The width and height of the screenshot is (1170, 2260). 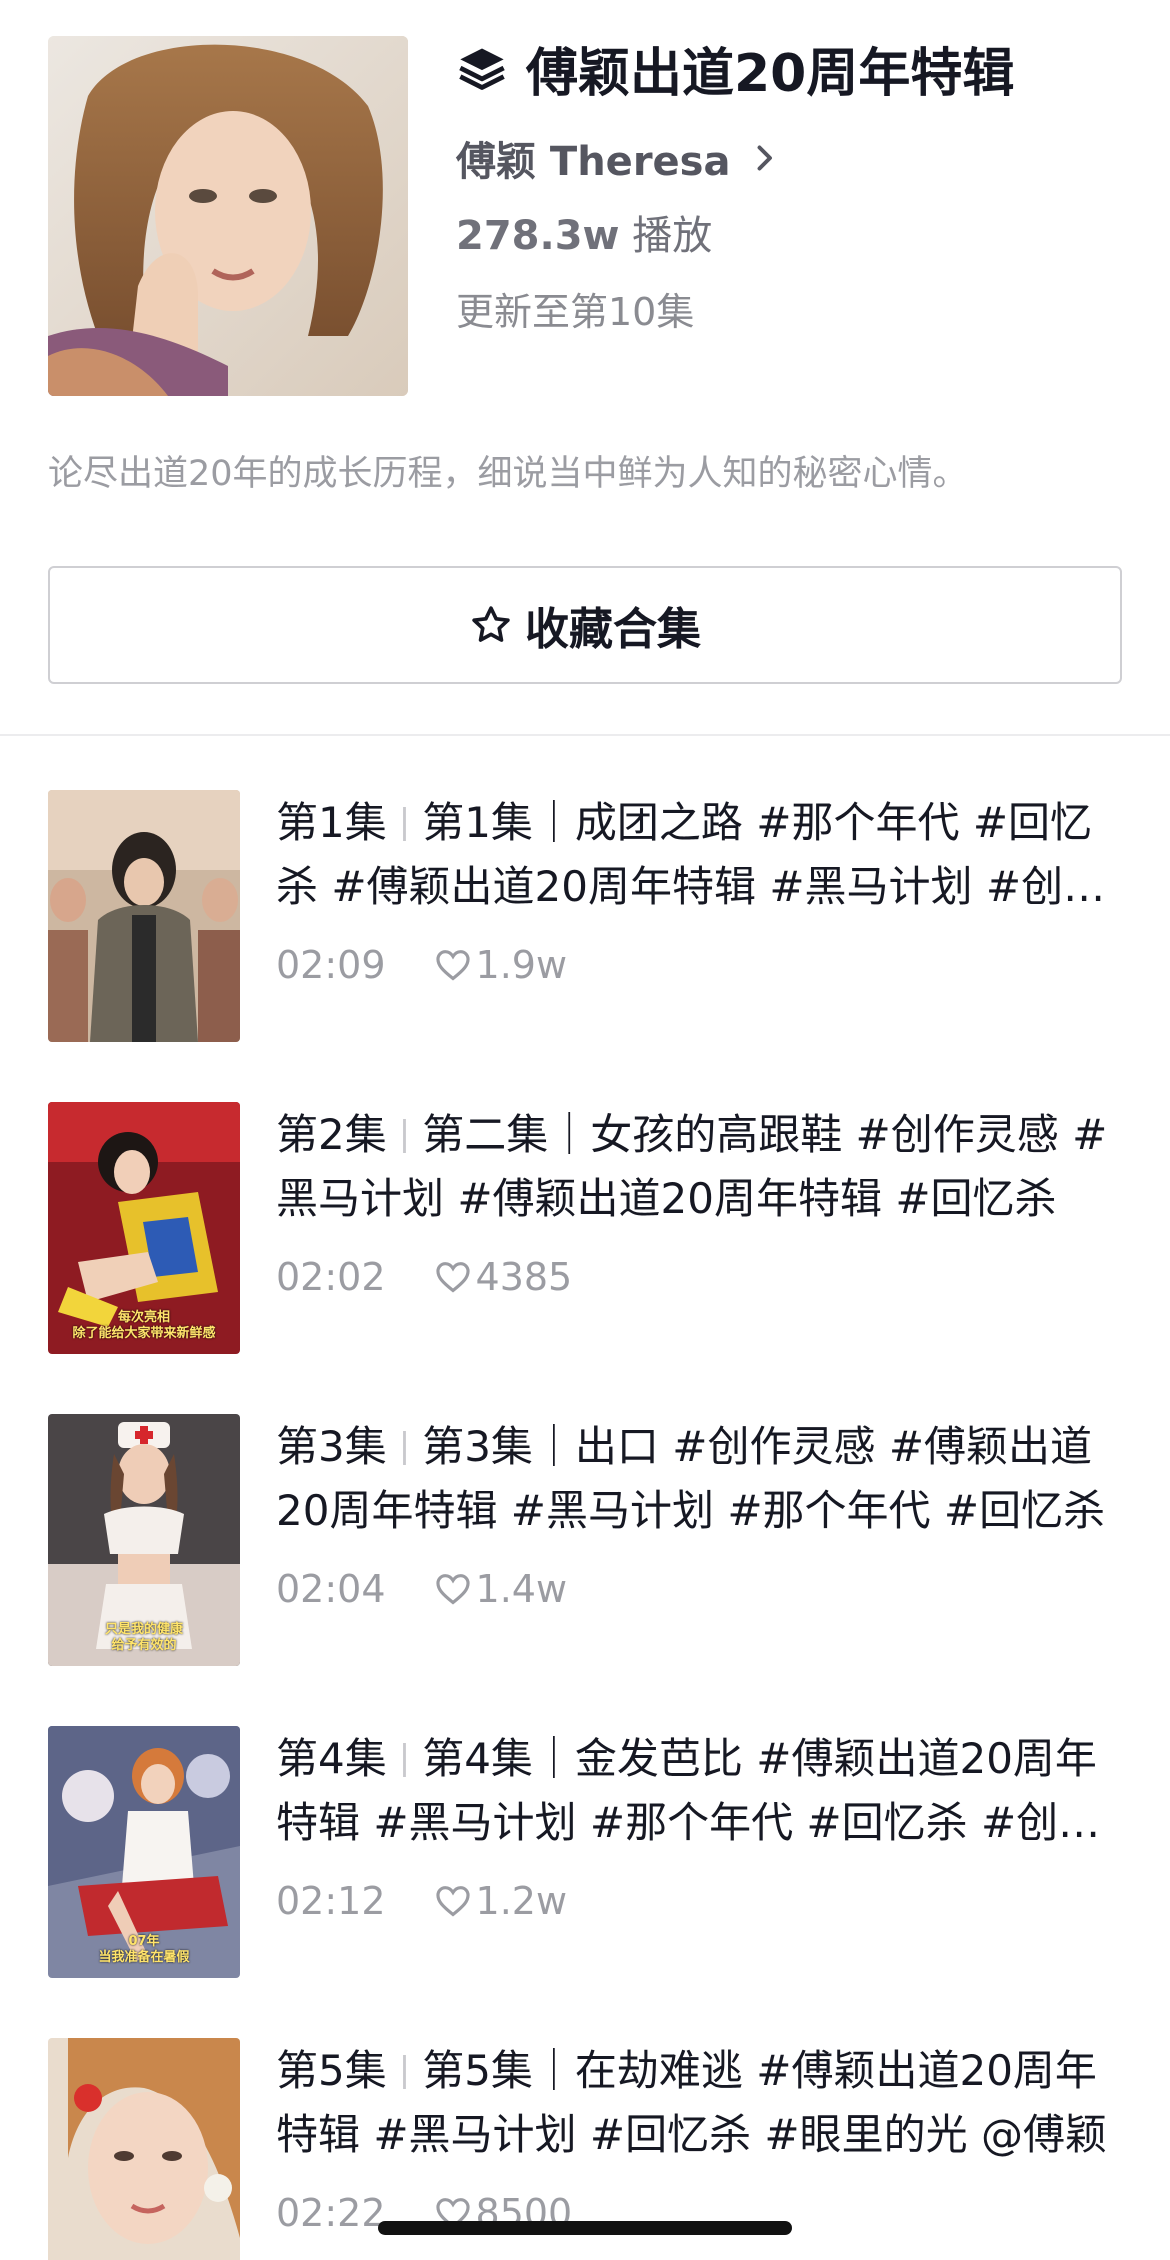 What do you see at coordinates (482, 69) in the screenshot?
I see `layers-icon` at bounding box center [482, 69].